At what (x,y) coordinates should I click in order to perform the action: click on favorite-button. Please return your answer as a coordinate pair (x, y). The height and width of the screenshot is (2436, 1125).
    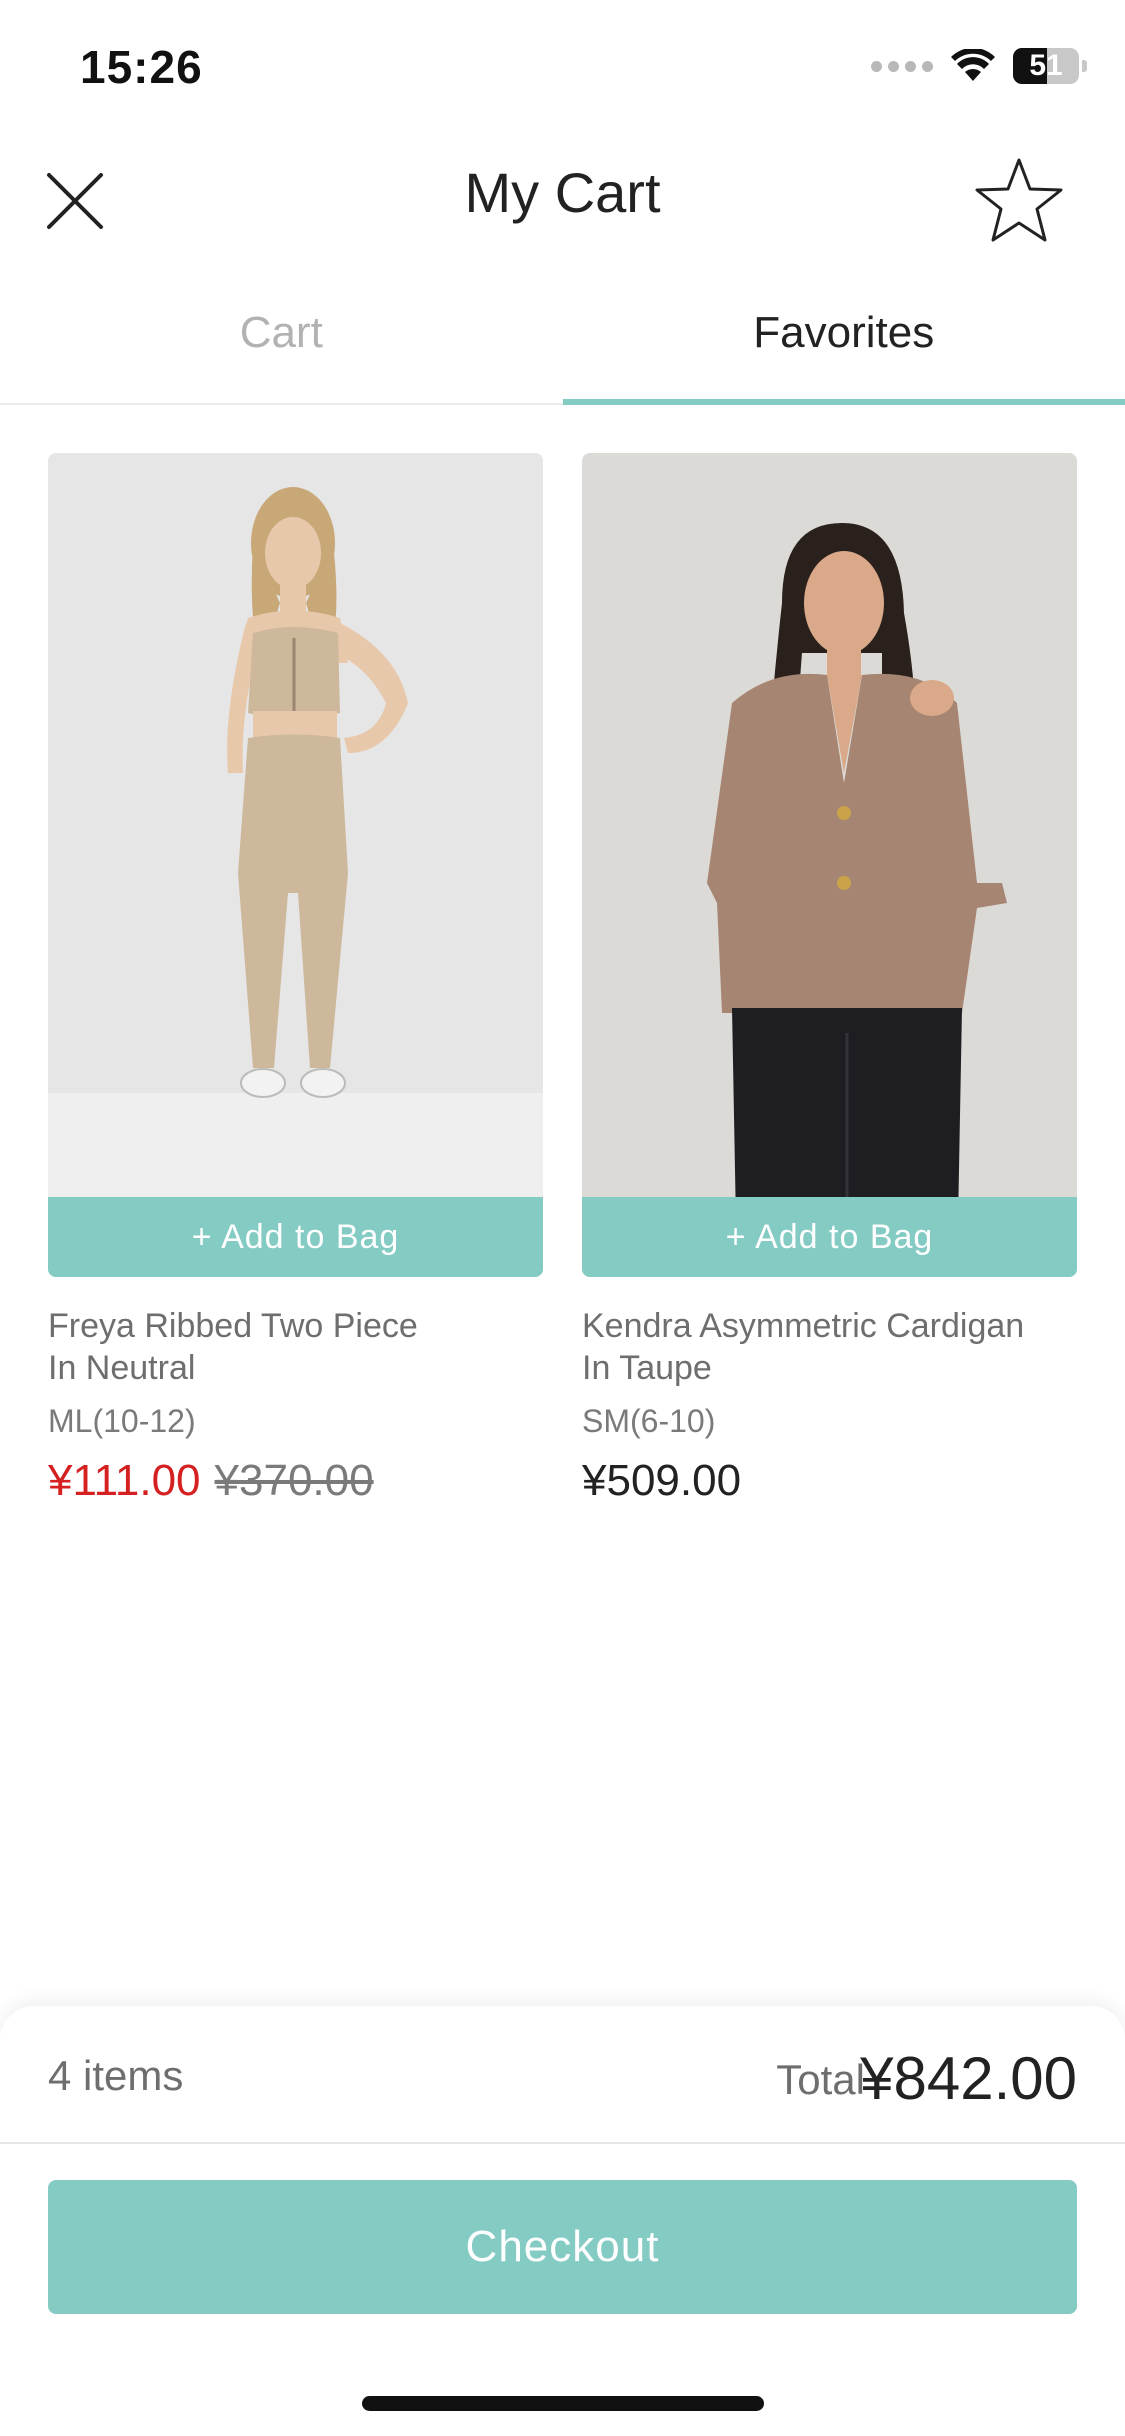
    Looking at the image, I should click on (1019, 200).